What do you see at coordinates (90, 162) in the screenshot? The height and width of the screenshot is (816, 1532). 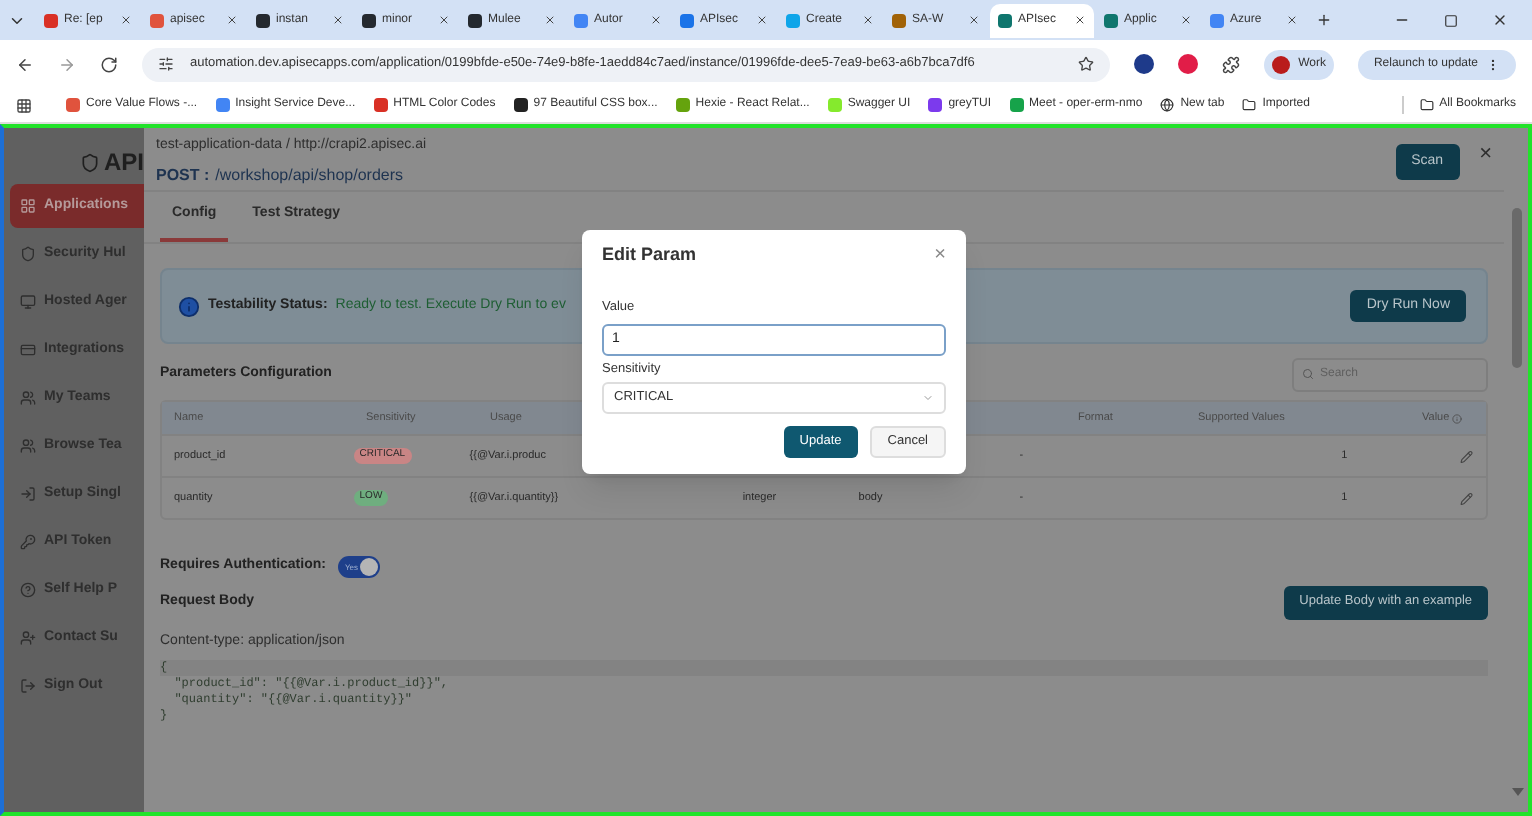 I see `logo-icon` at bounding box center [90, 162].